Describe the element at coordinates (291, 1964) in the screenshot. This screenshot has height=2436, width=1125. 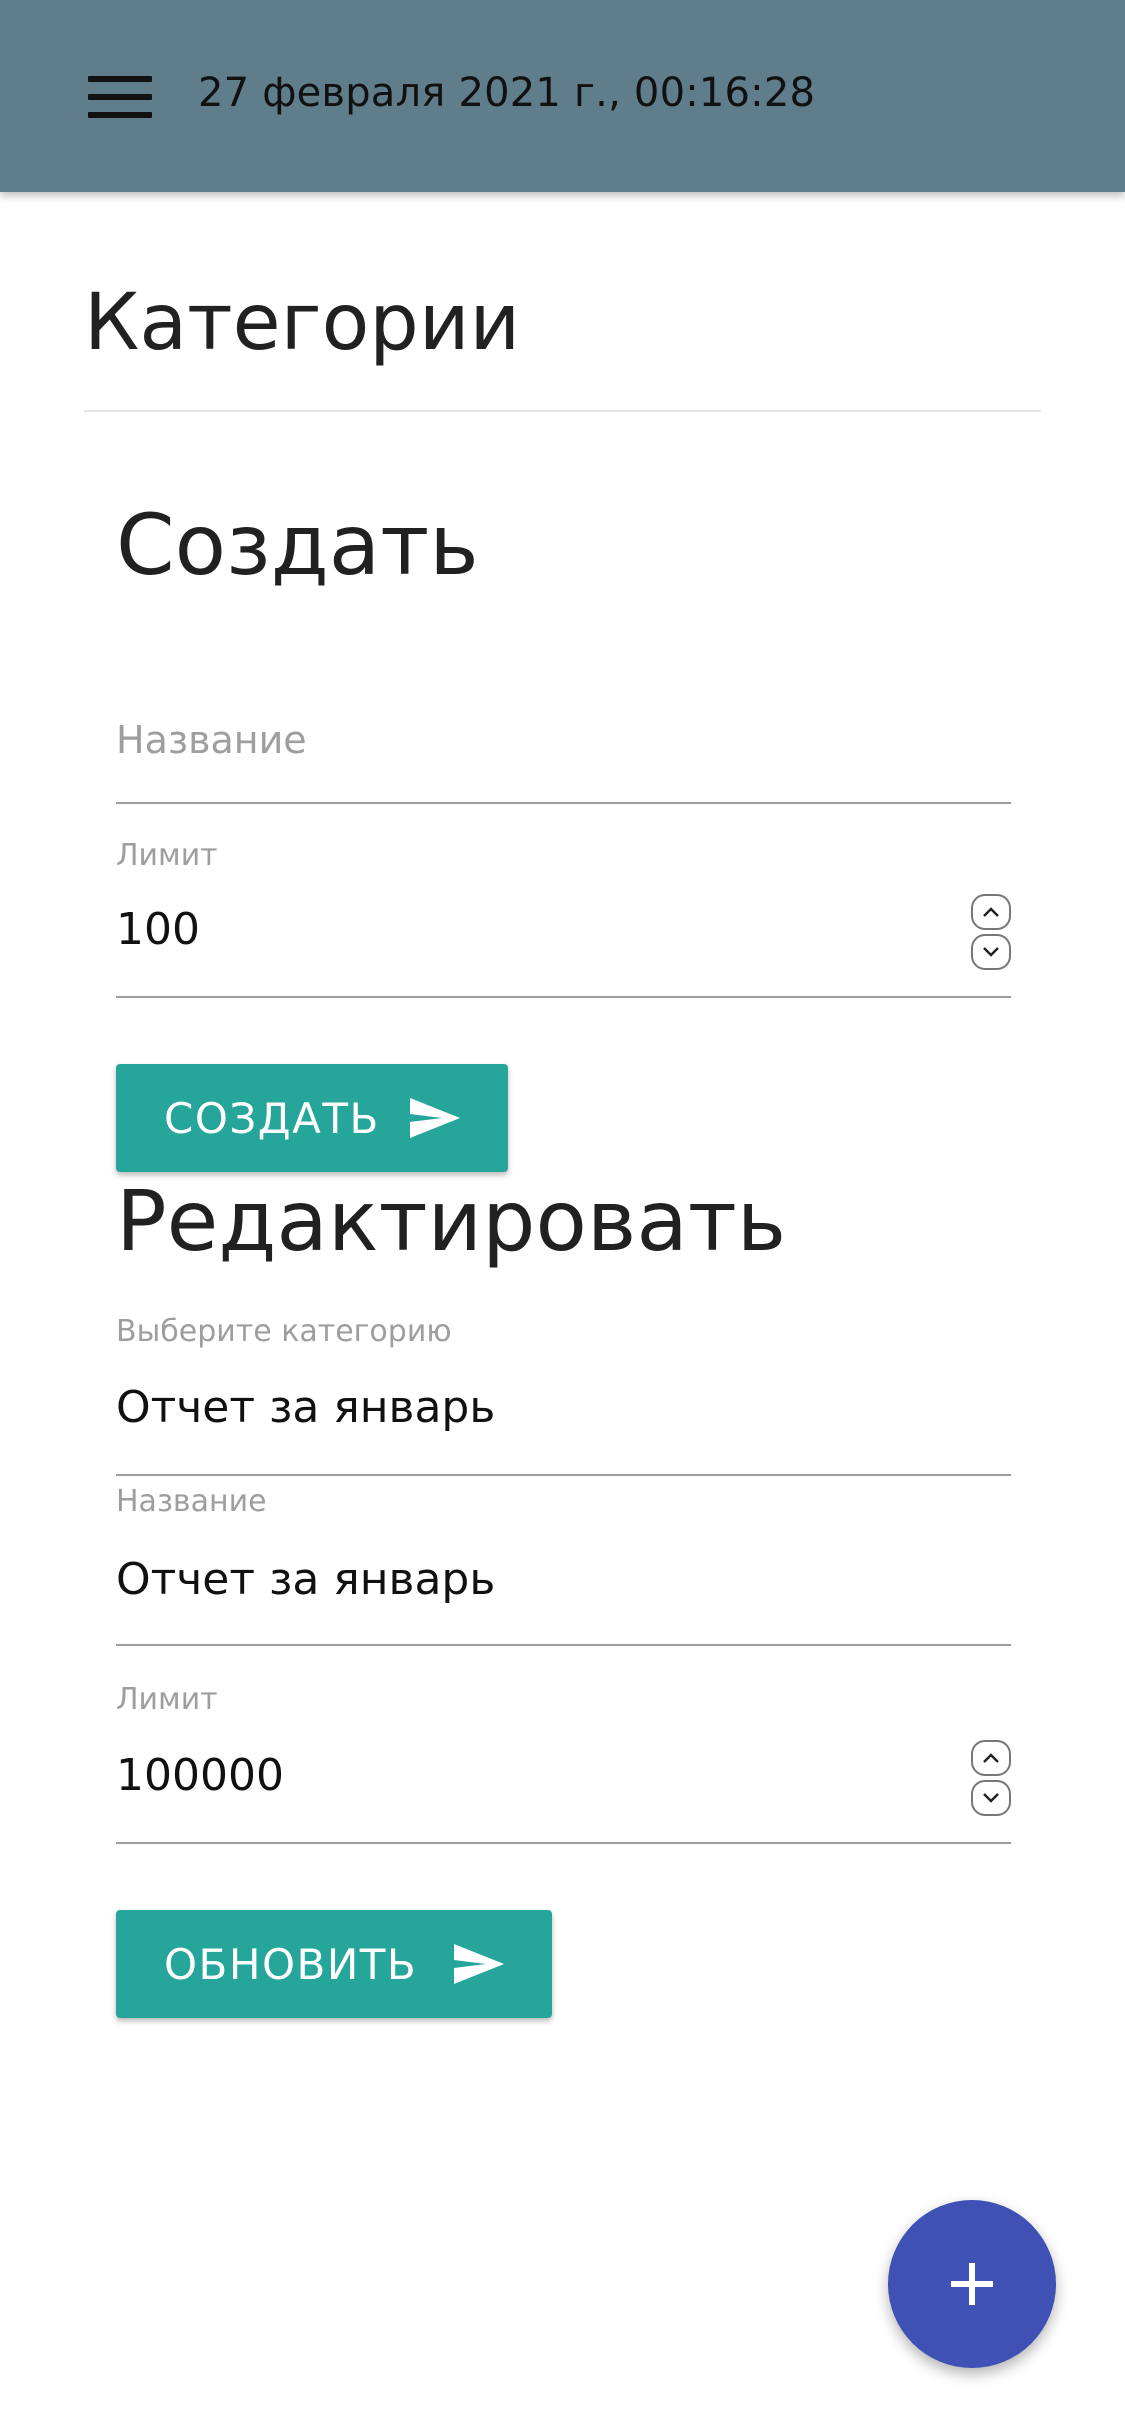
I see `update-button-label: ОБНОВИТЬ` at that location.